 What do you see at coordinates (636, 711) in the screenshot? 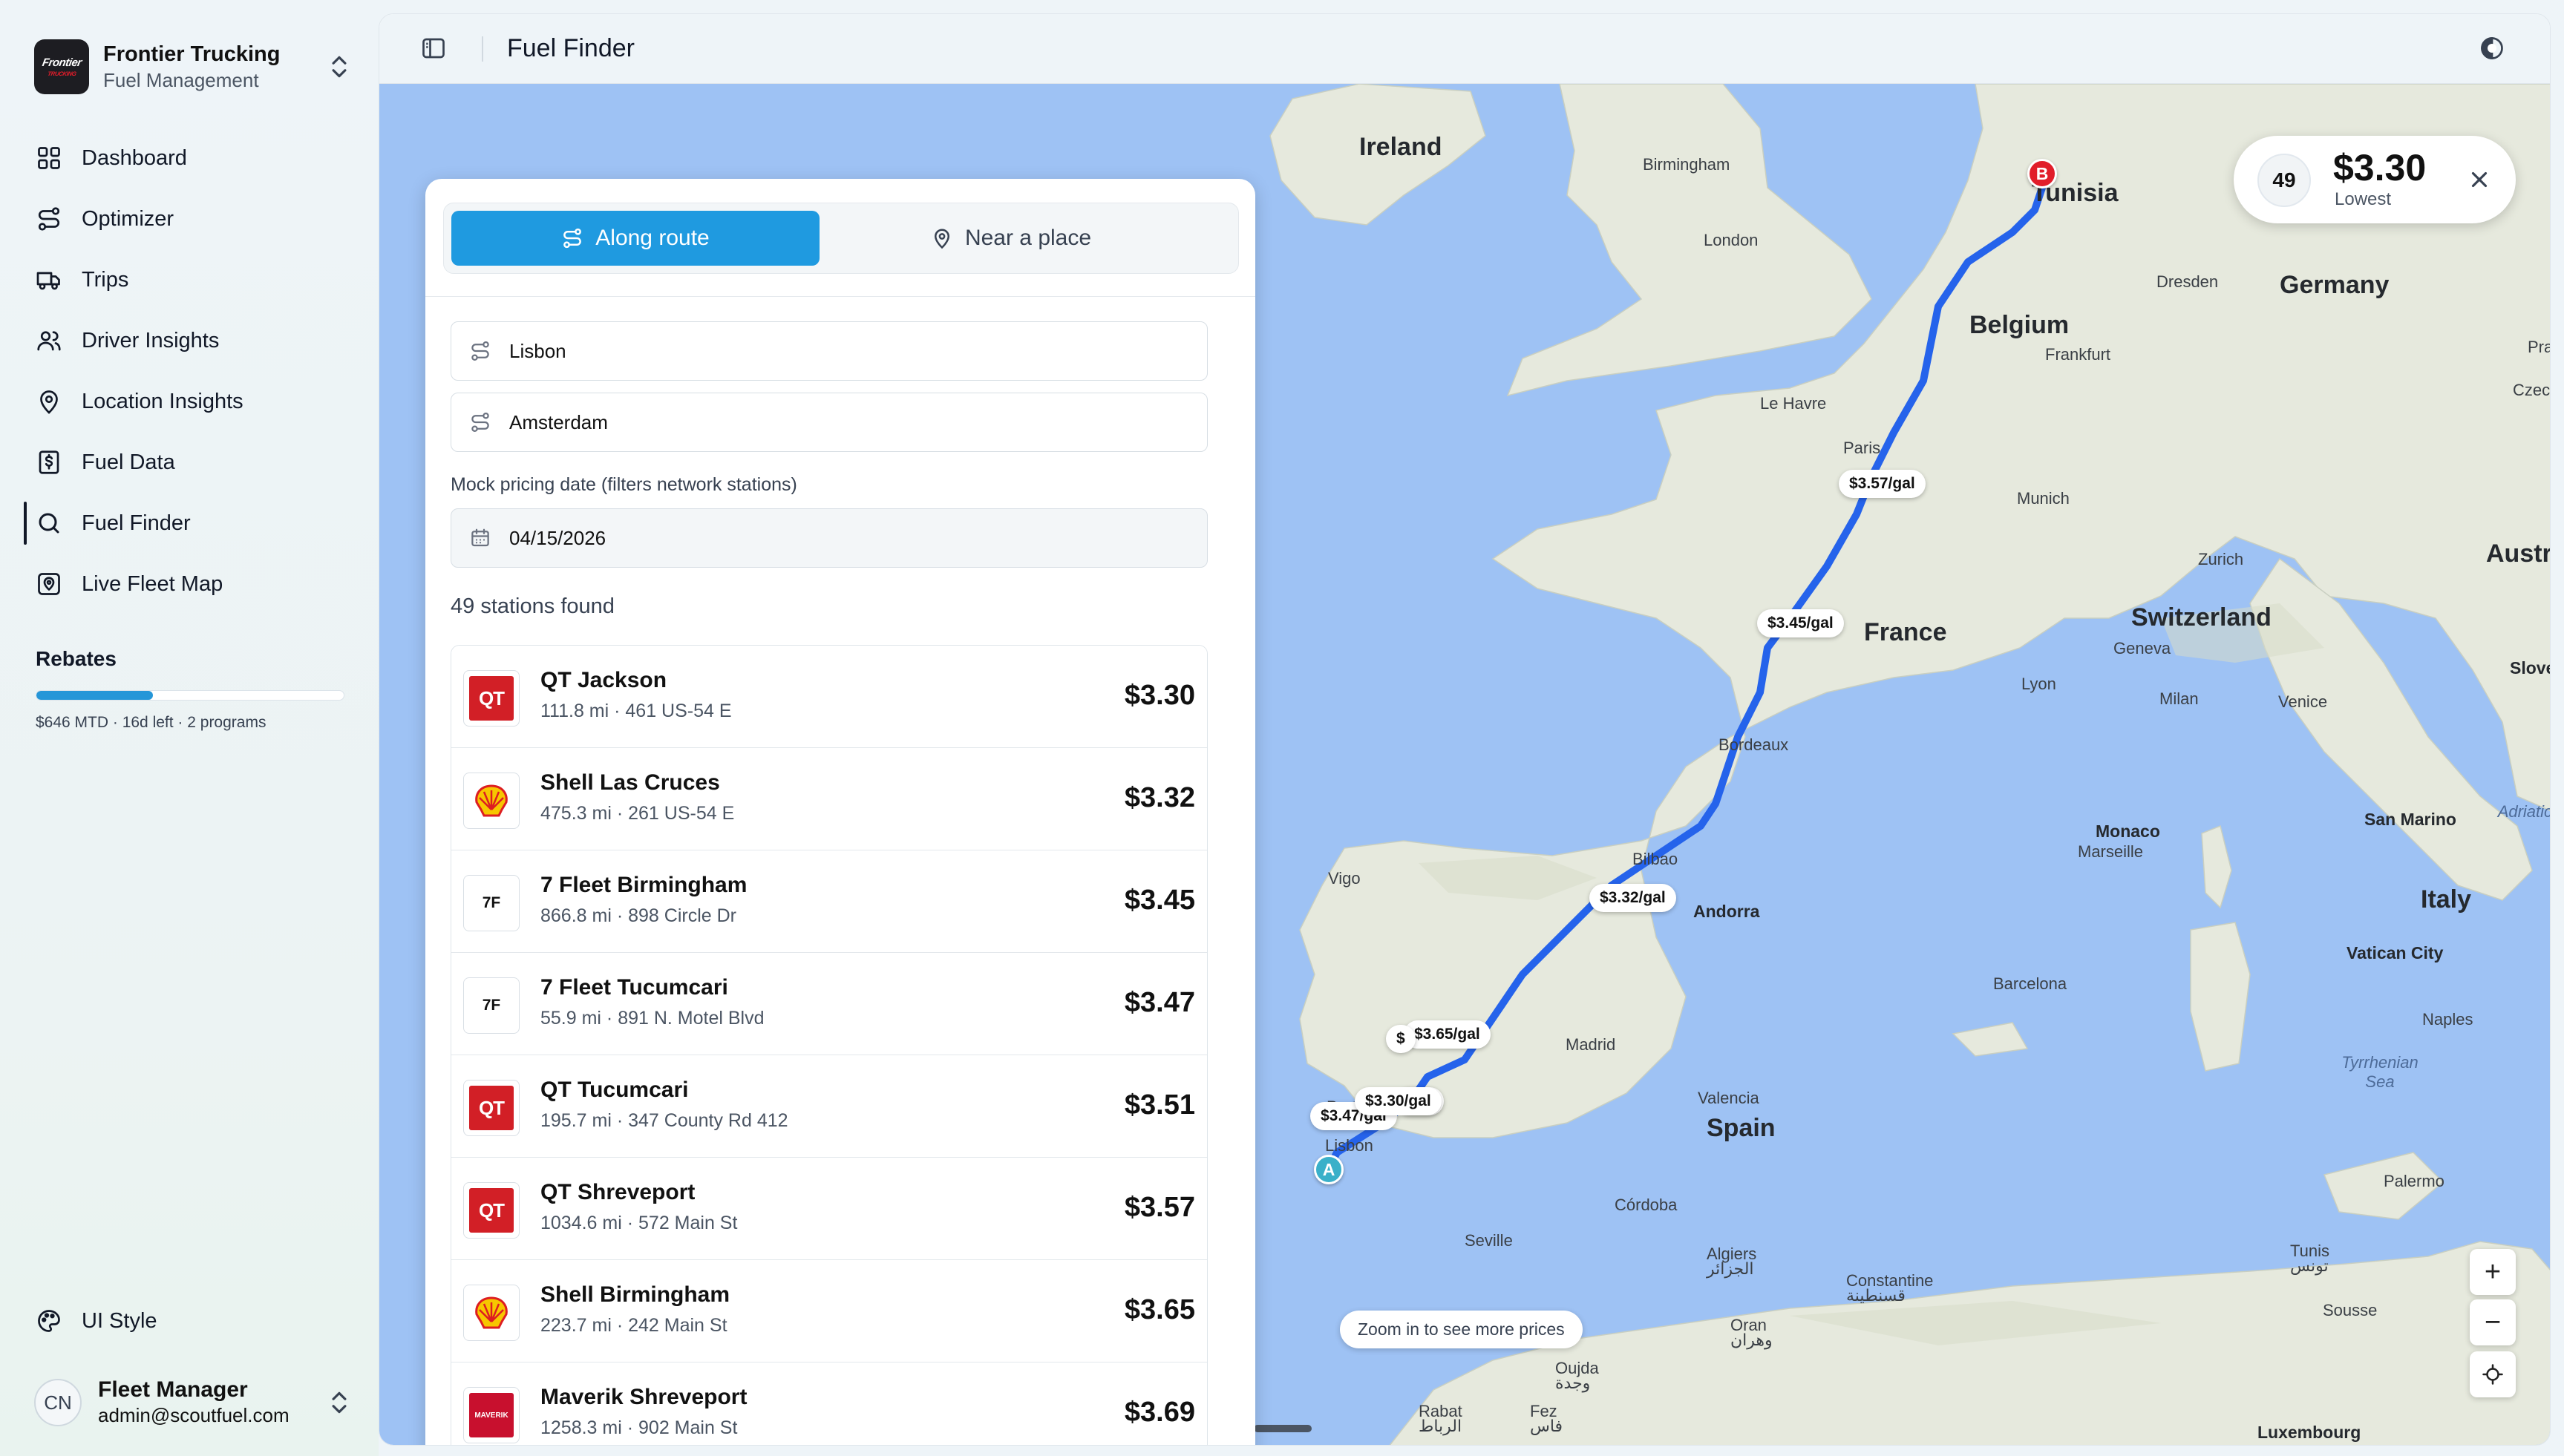
I see `station-meta: 111.8 mi · 461 US-54 E` at bounding box center [636, 711].